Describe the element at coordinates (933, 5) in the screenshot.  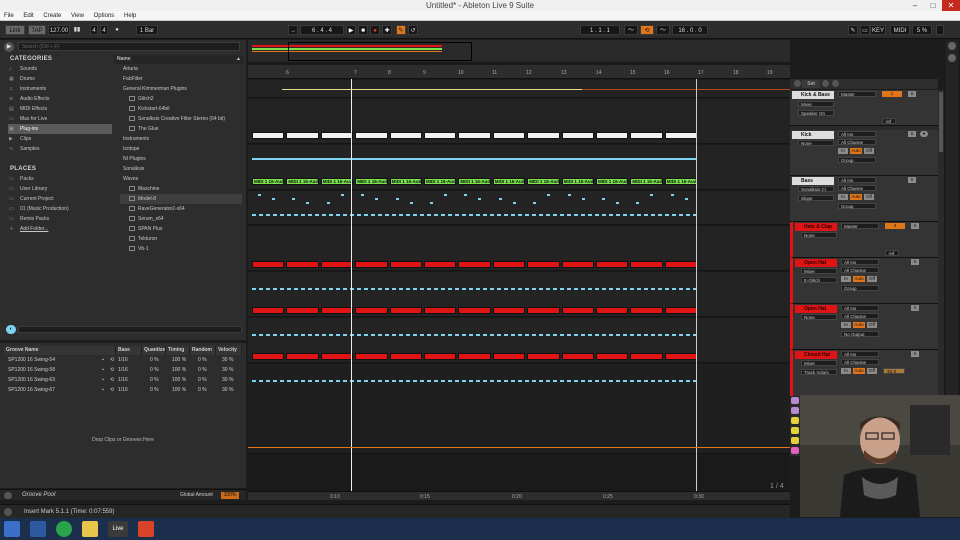
I see `maximize-icon: □` at that location.